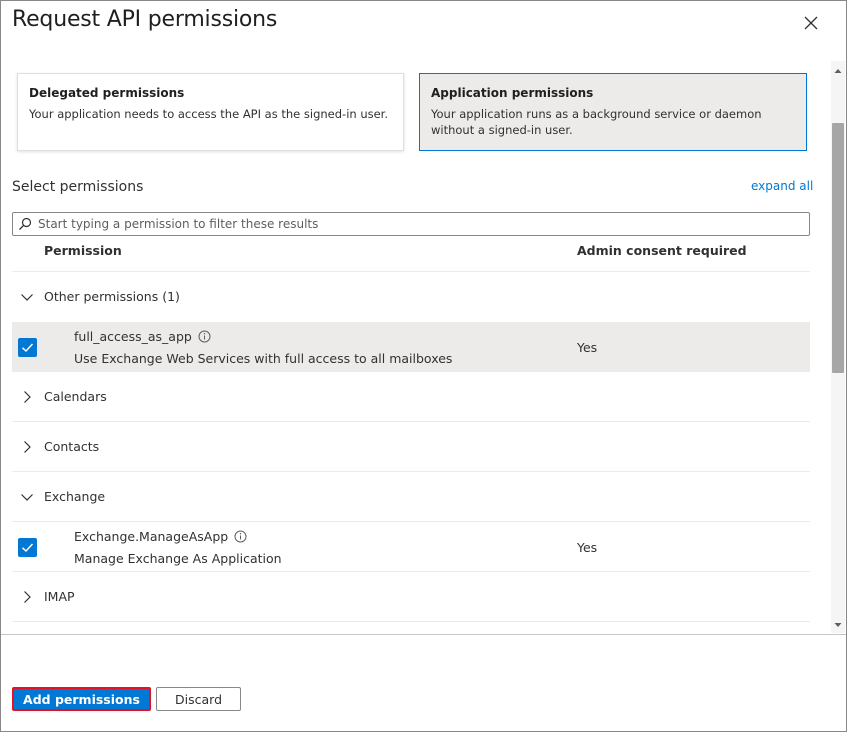  Describe the element at coordinates (411, 447) in the screenshot. I see `group-contacts: Contacts` at that location.